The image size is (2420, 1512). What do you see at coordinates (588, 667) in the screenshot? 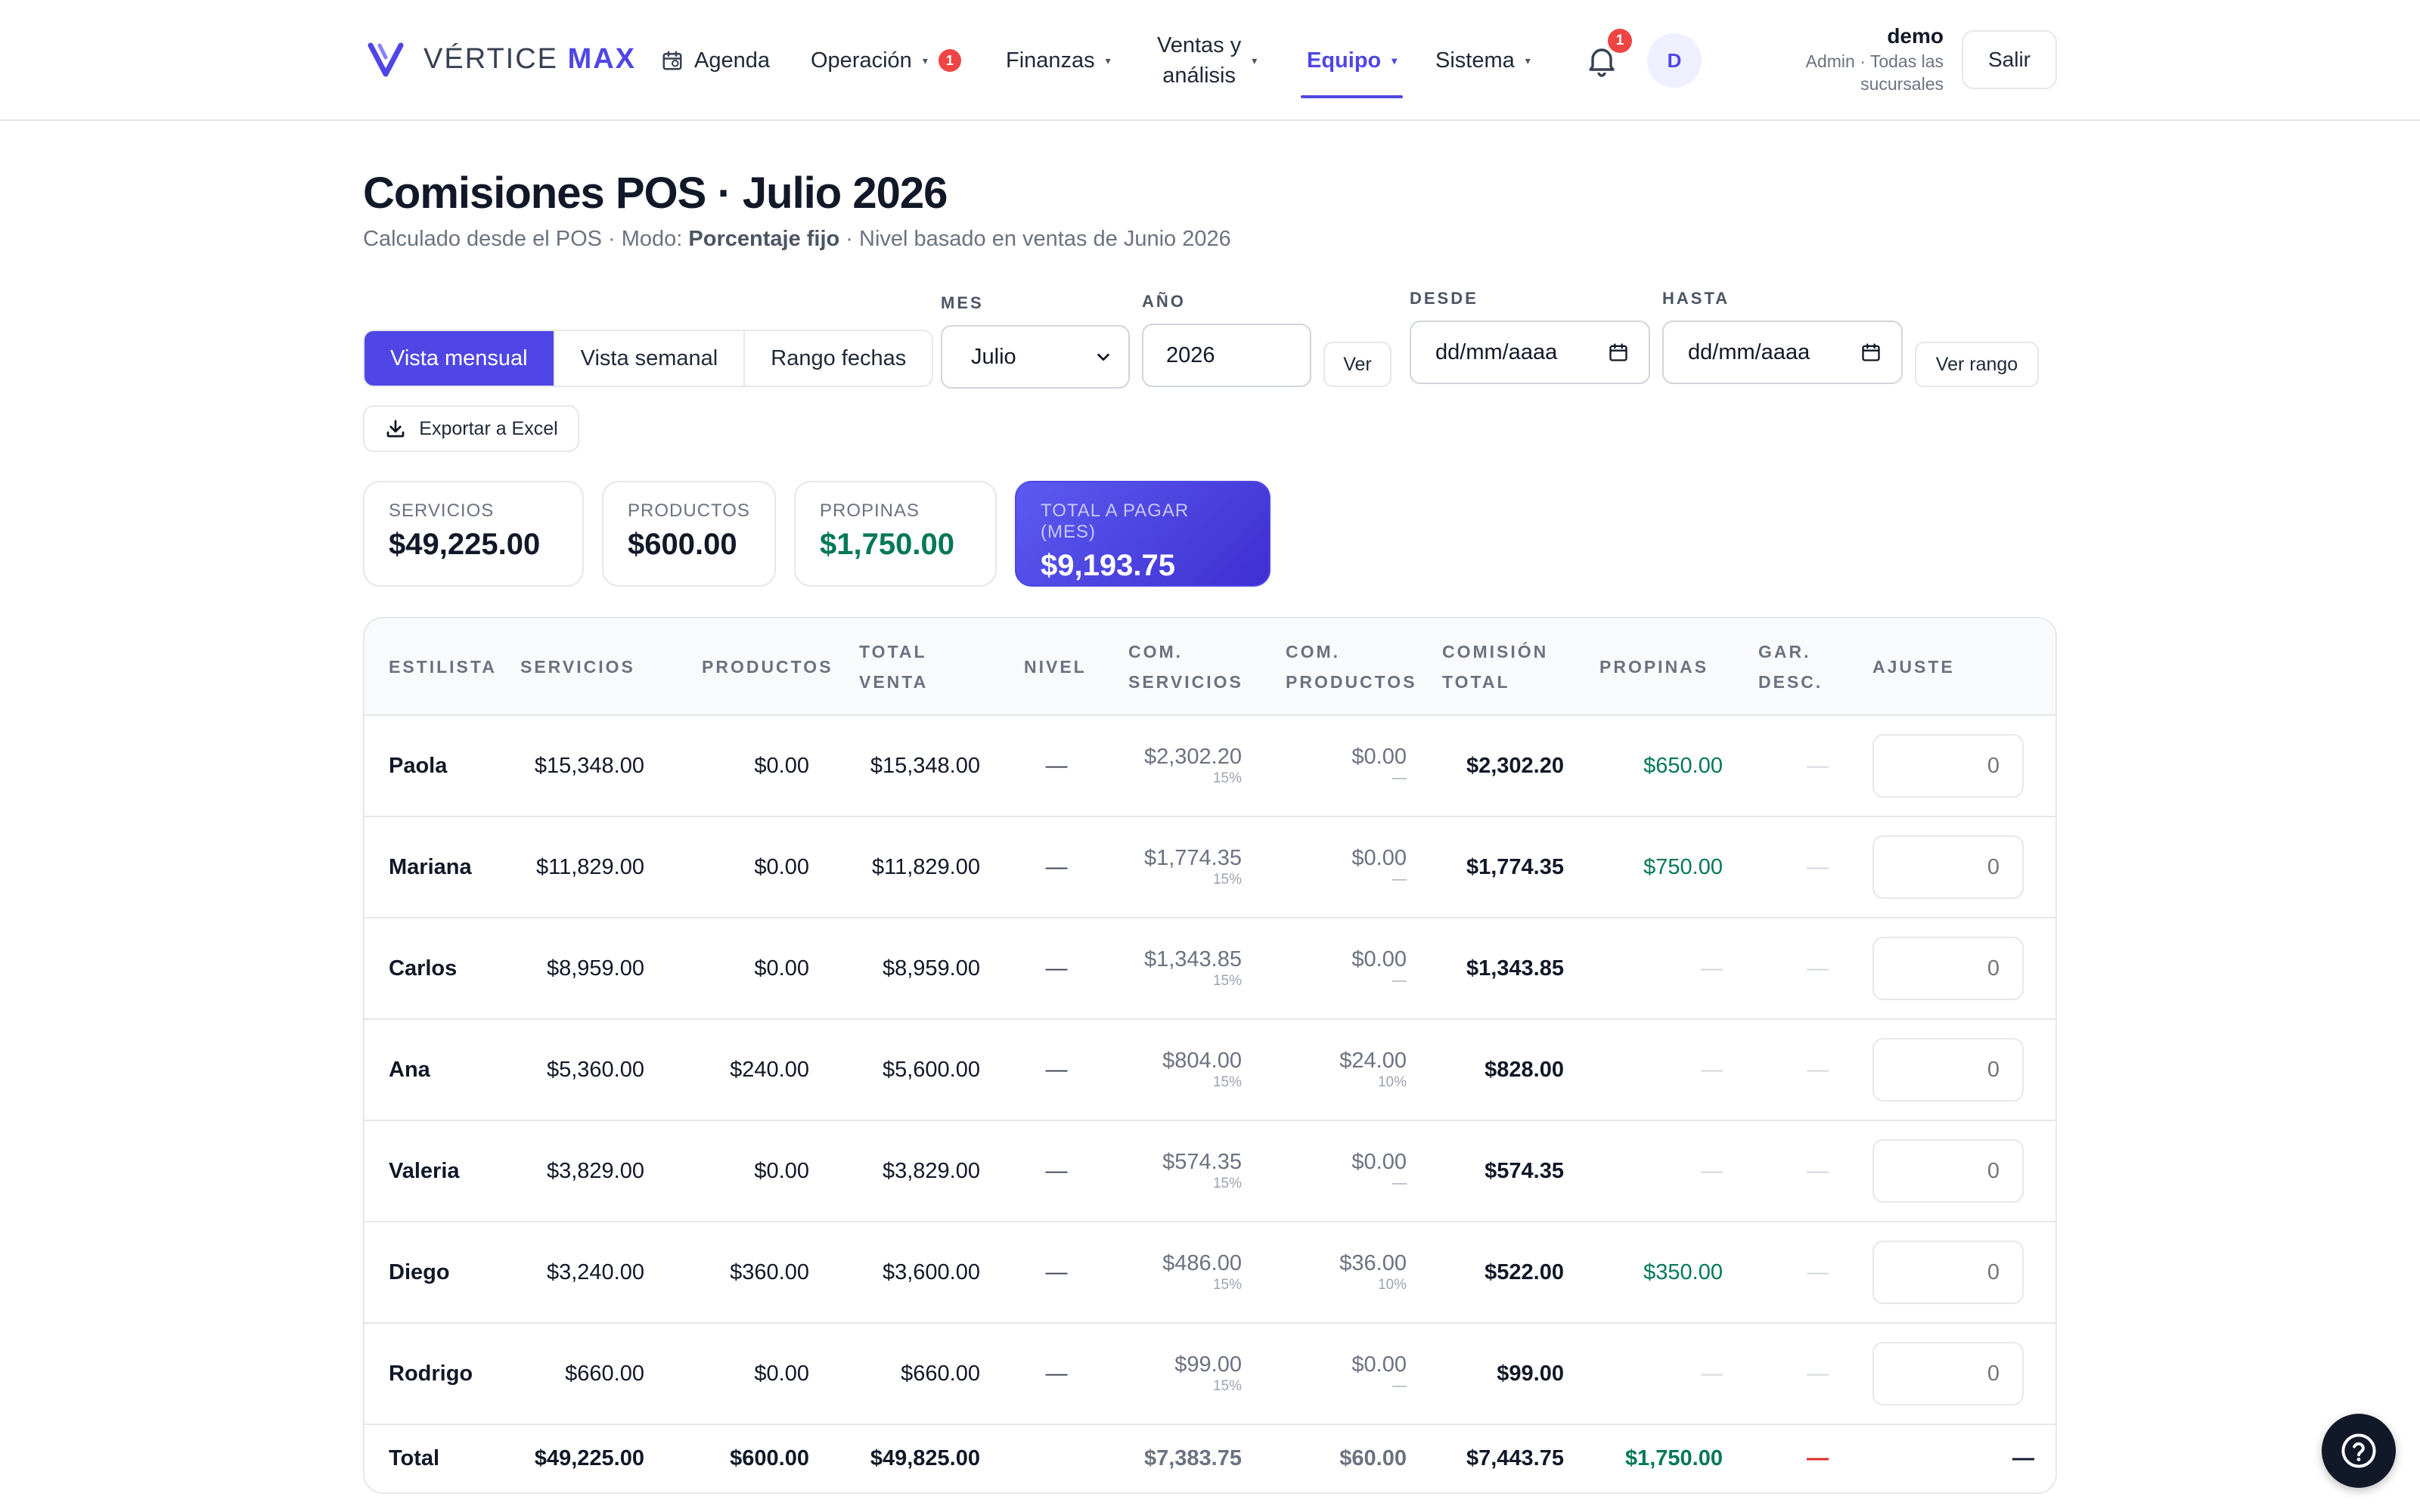
I see `col-servicios: SERVICIOS` at bounding box center [588, 667].